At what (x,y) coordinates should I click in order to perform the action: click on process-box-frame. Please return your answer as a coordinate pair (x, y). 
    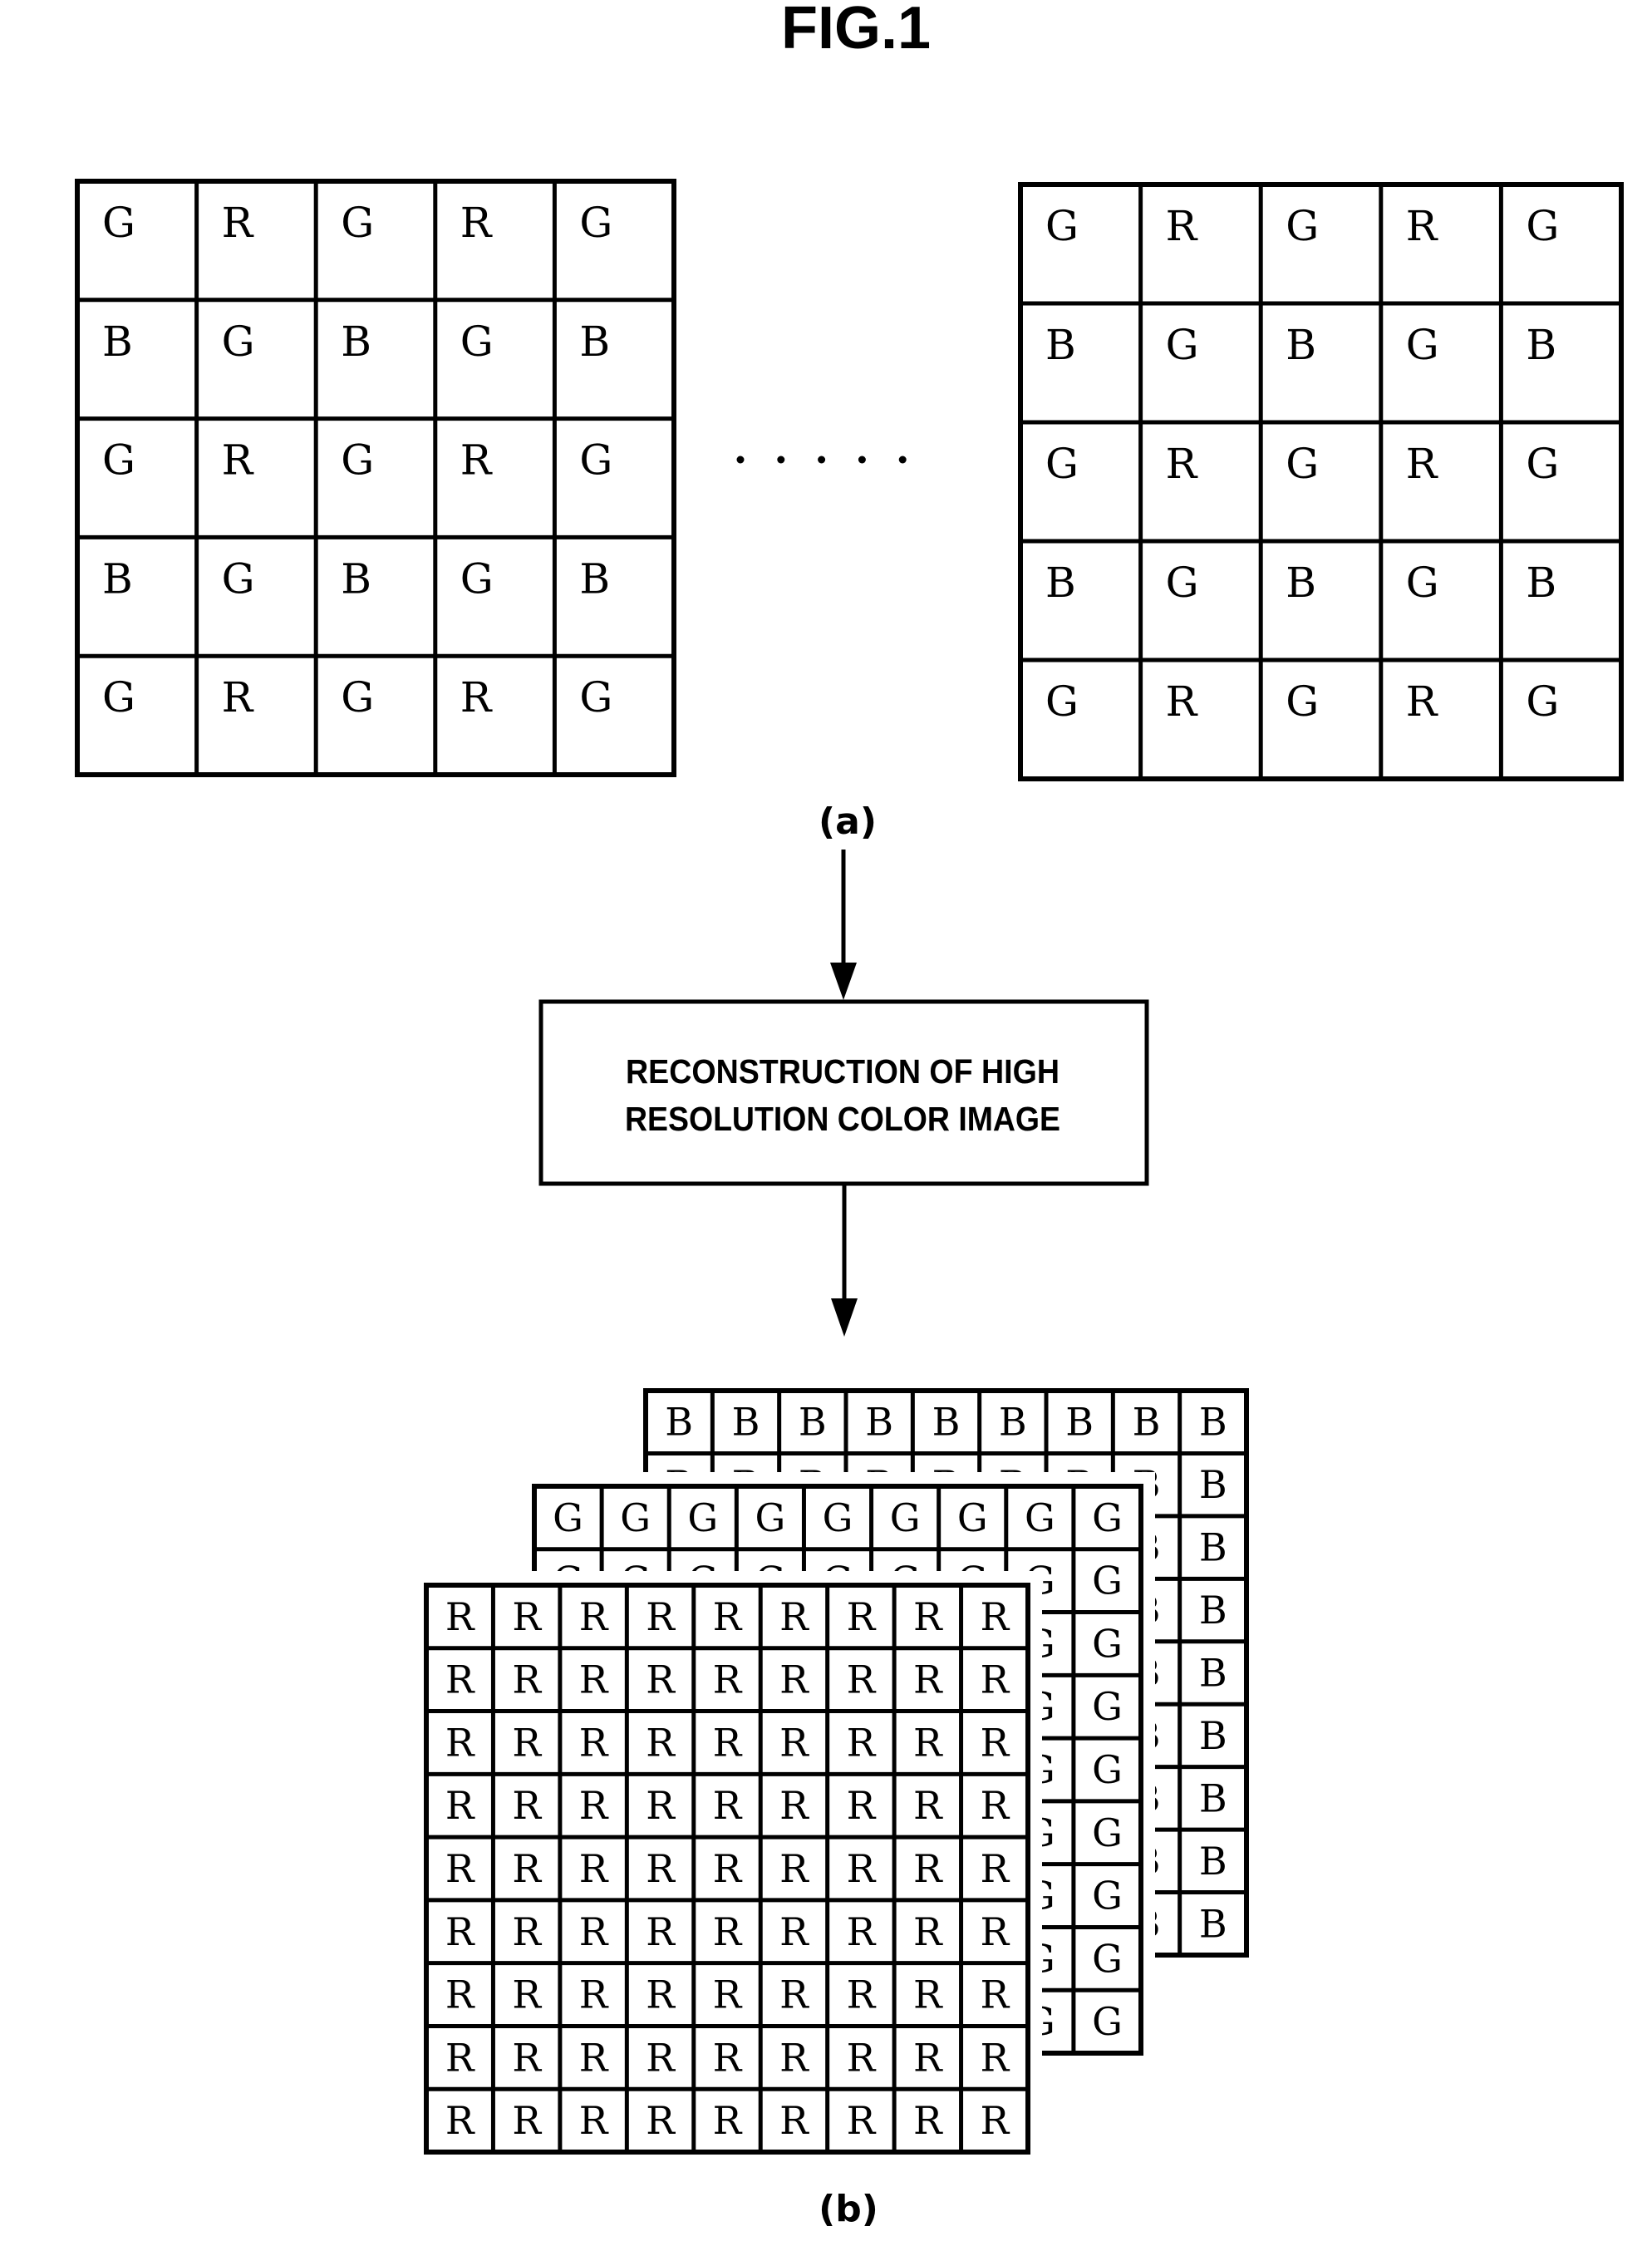
    Looking at the image, I should click on (843, 1092).